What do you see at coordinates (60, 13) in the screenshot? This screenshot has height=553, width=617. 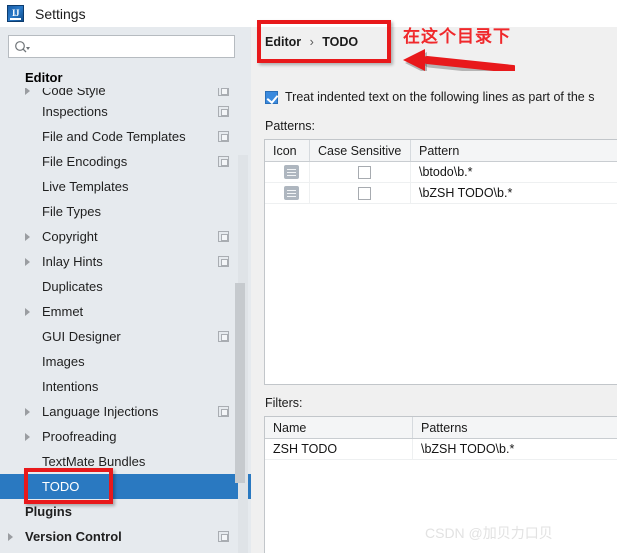 I see `window-title: Settings` at bounding box center [60, 13].